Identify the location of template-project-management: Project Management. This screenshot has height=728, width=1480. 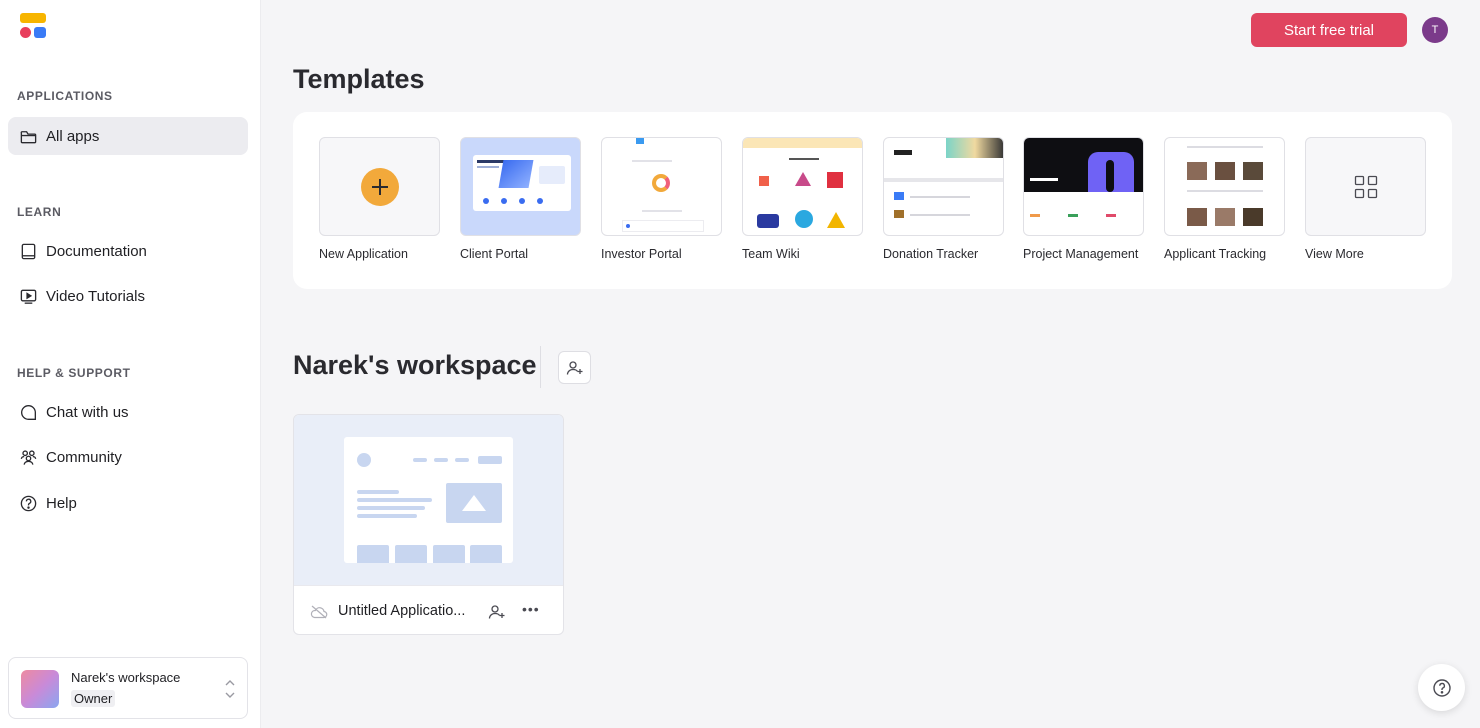
(1083, 199).